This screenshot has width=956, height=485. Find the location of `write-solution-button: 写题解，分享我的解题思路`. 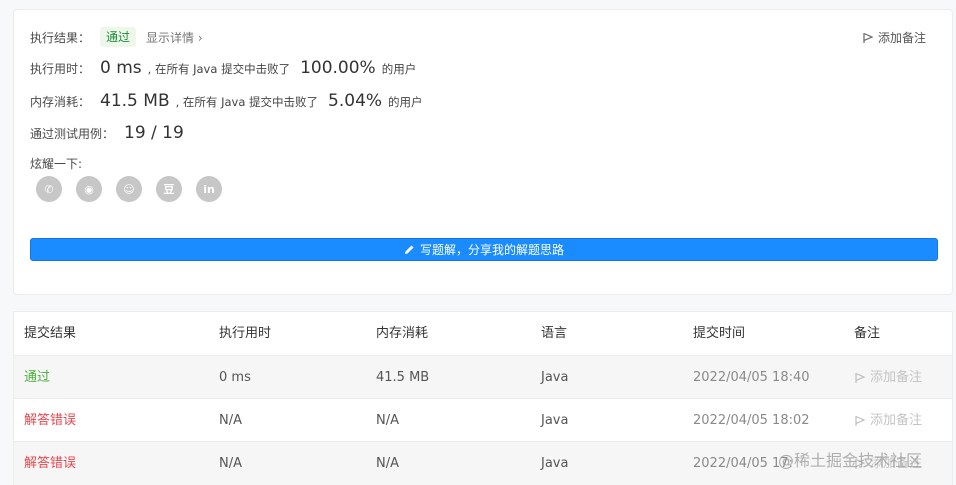

write-solution-button: 写题解，分享我的解题思路 is located at coordinates (484, 249).